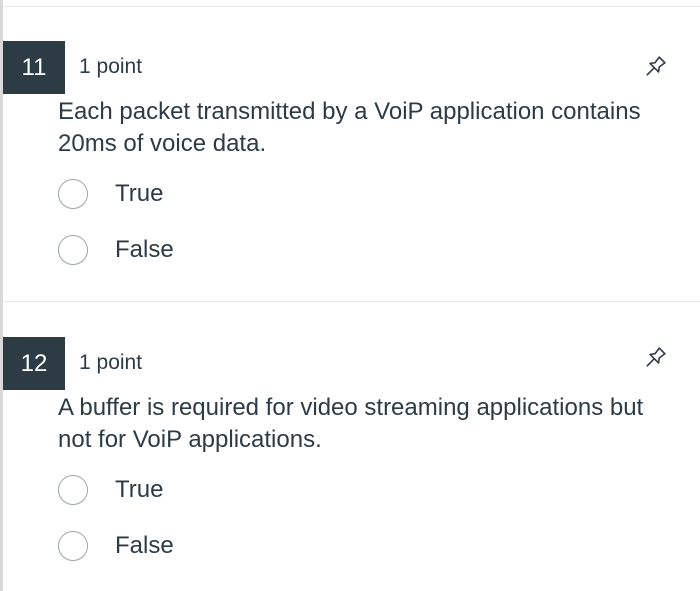 This screenshot has height=591, width=700. What do you see at coordinates (34, 67) in the screenshot?
I see `question-number: 11` at bounding box center [34, 67].